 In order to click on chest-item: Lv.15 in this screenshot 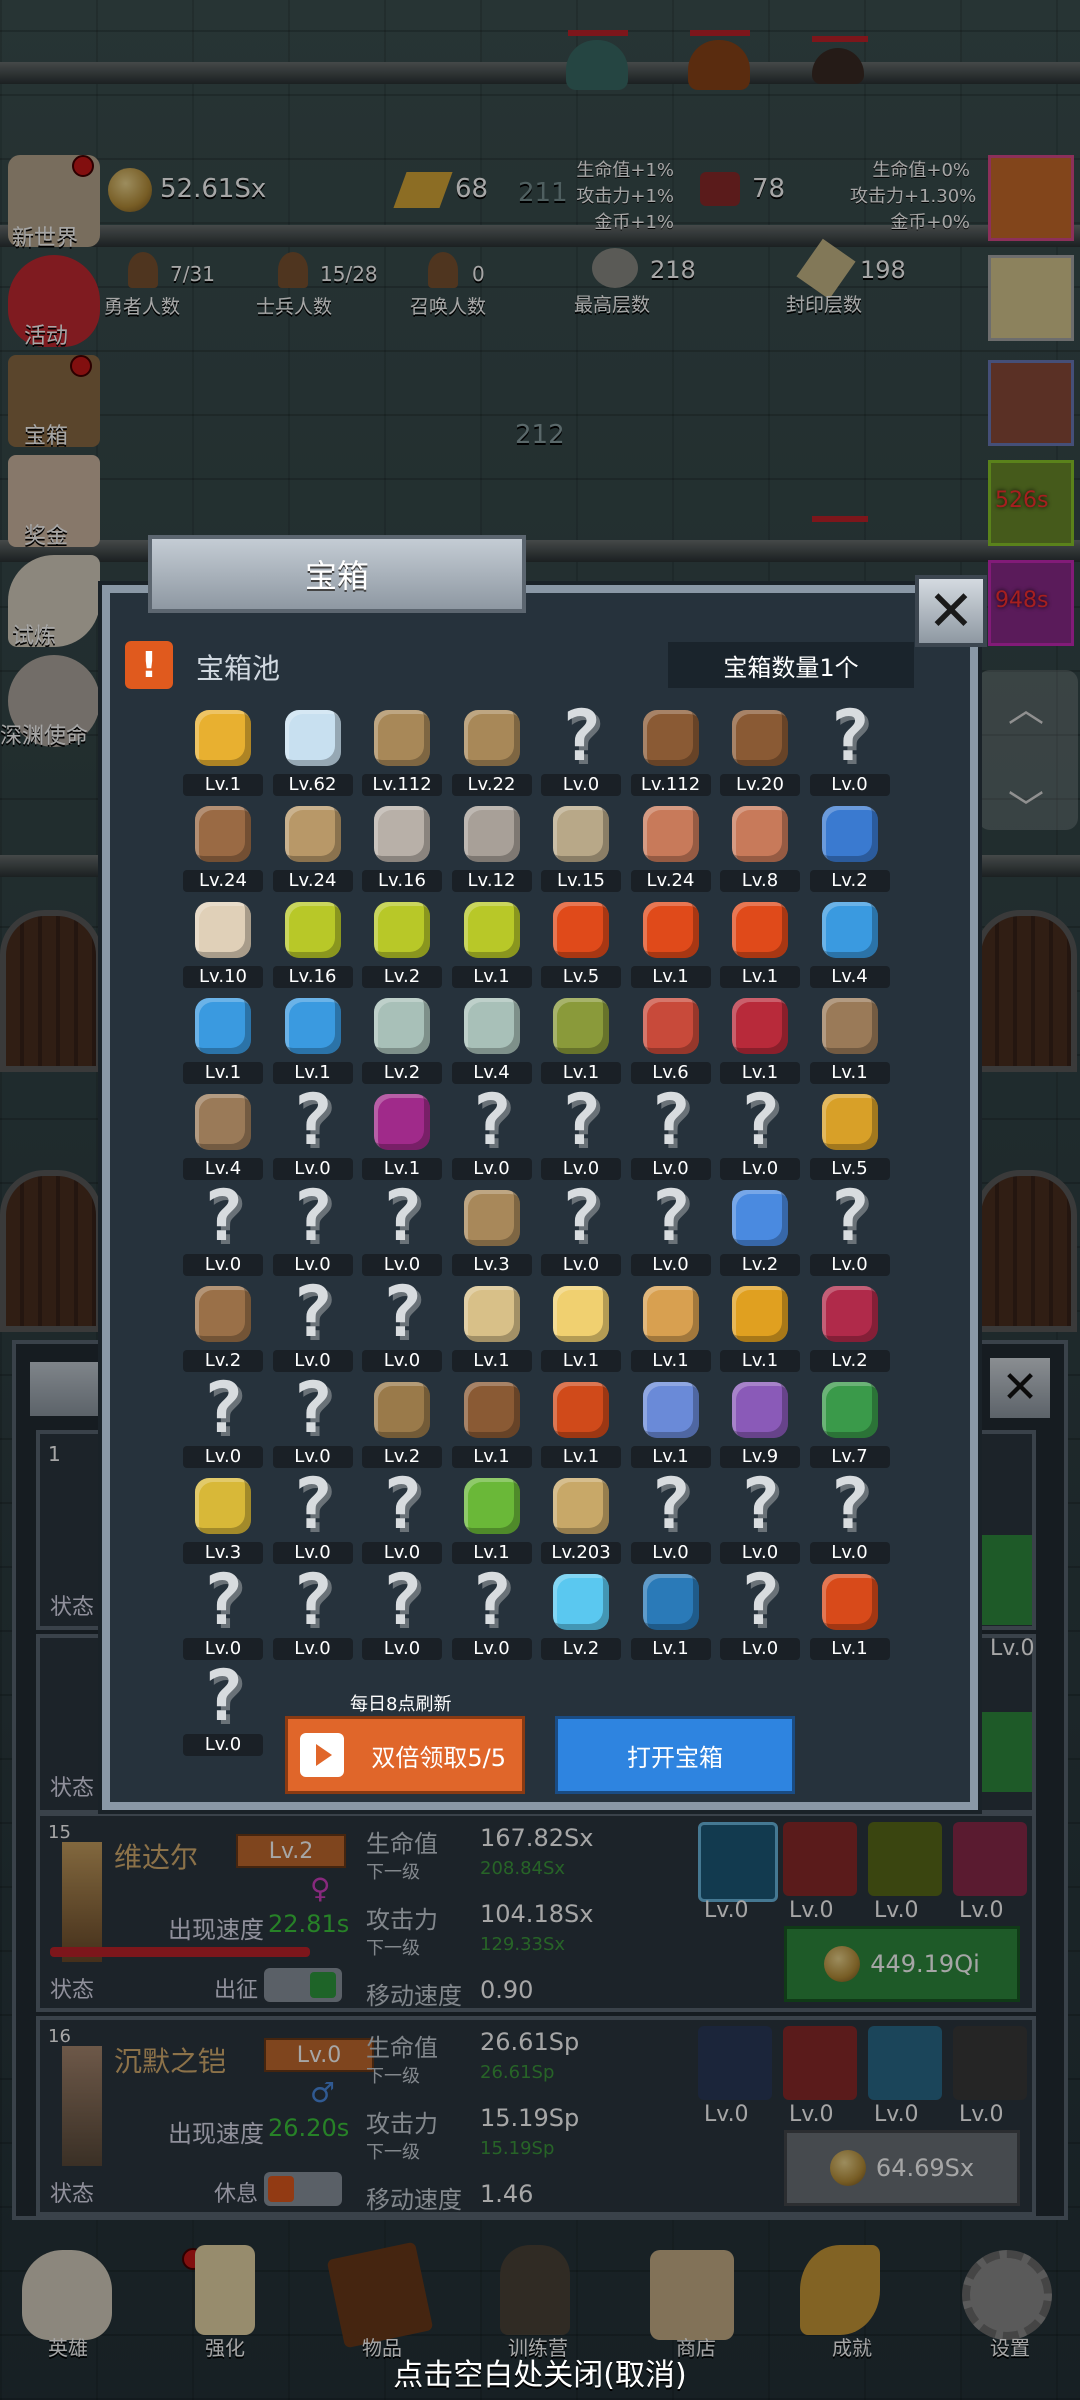, I will do `click(581, 848)`.